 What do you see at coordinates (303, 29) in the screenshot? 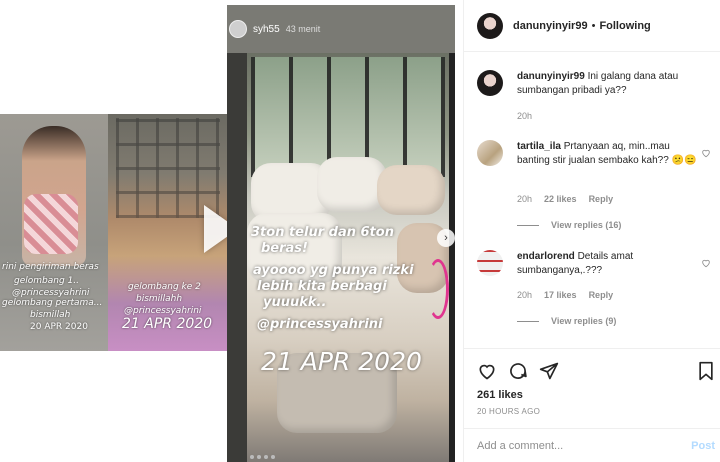
I see `story-time: 43 menit` at bounding box center [303, 29].